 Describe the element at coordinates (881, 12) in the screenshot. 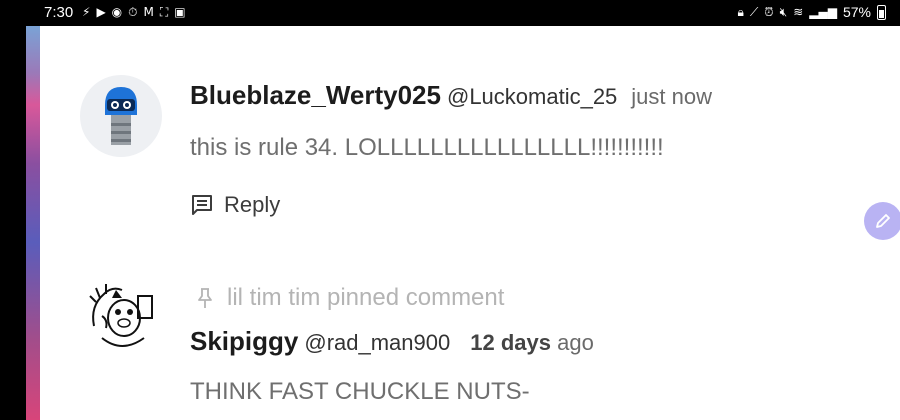

I see `battery-icon` at that location.